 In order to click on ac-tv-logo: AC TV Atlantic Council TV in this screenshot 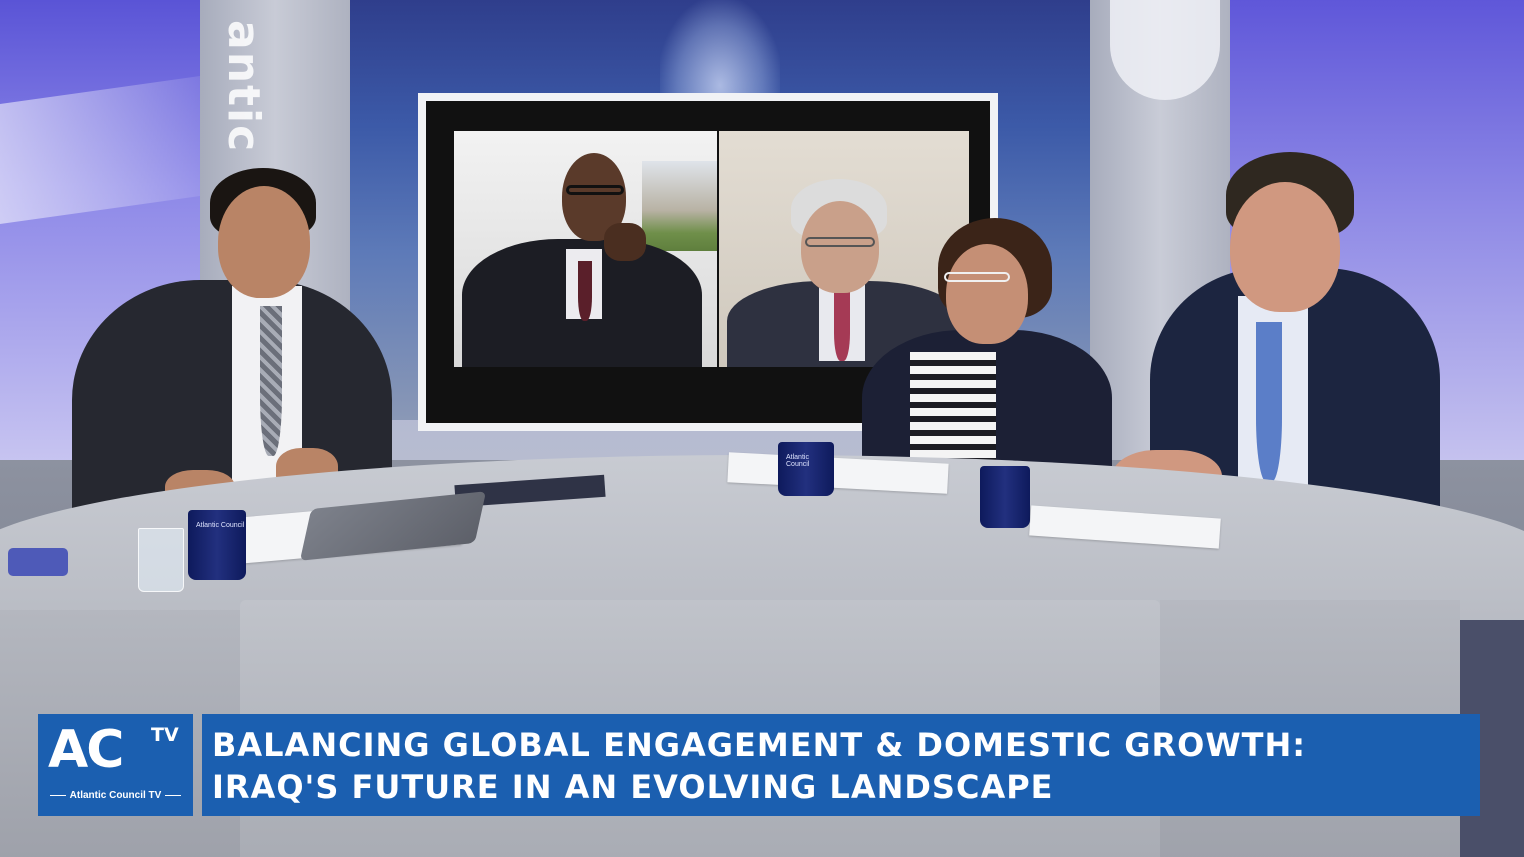, I will do `click(115, 765)`.